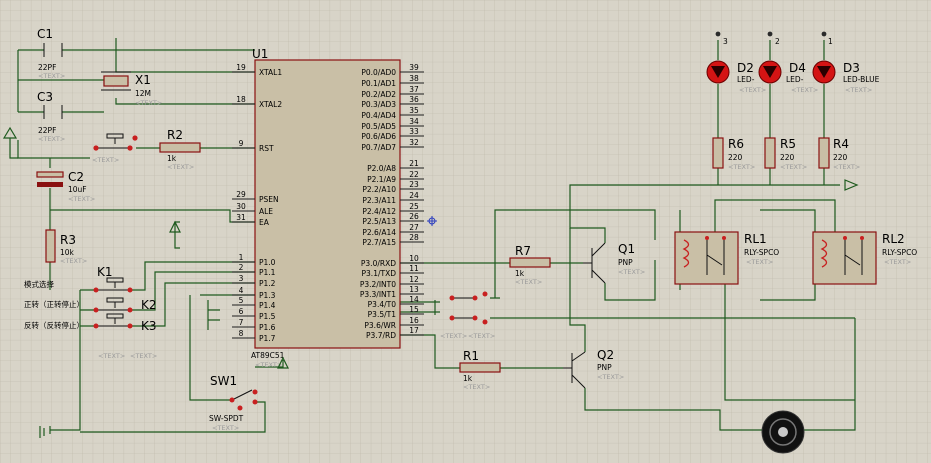  Describe the element at coordinates (414, 78) in the screenshot. I see `mcu-right-pin-number: 38` at that location.